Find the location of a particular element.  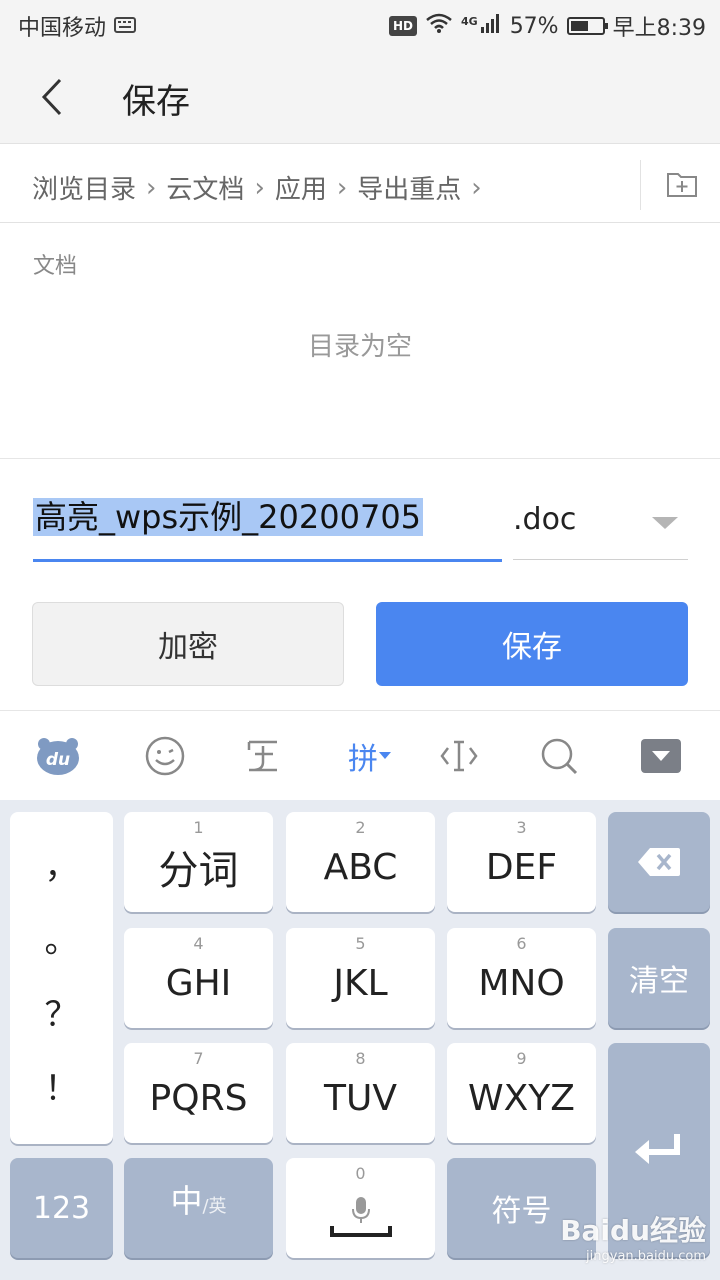

lang-main-label: 中 is located at coordinates (186, 1201).